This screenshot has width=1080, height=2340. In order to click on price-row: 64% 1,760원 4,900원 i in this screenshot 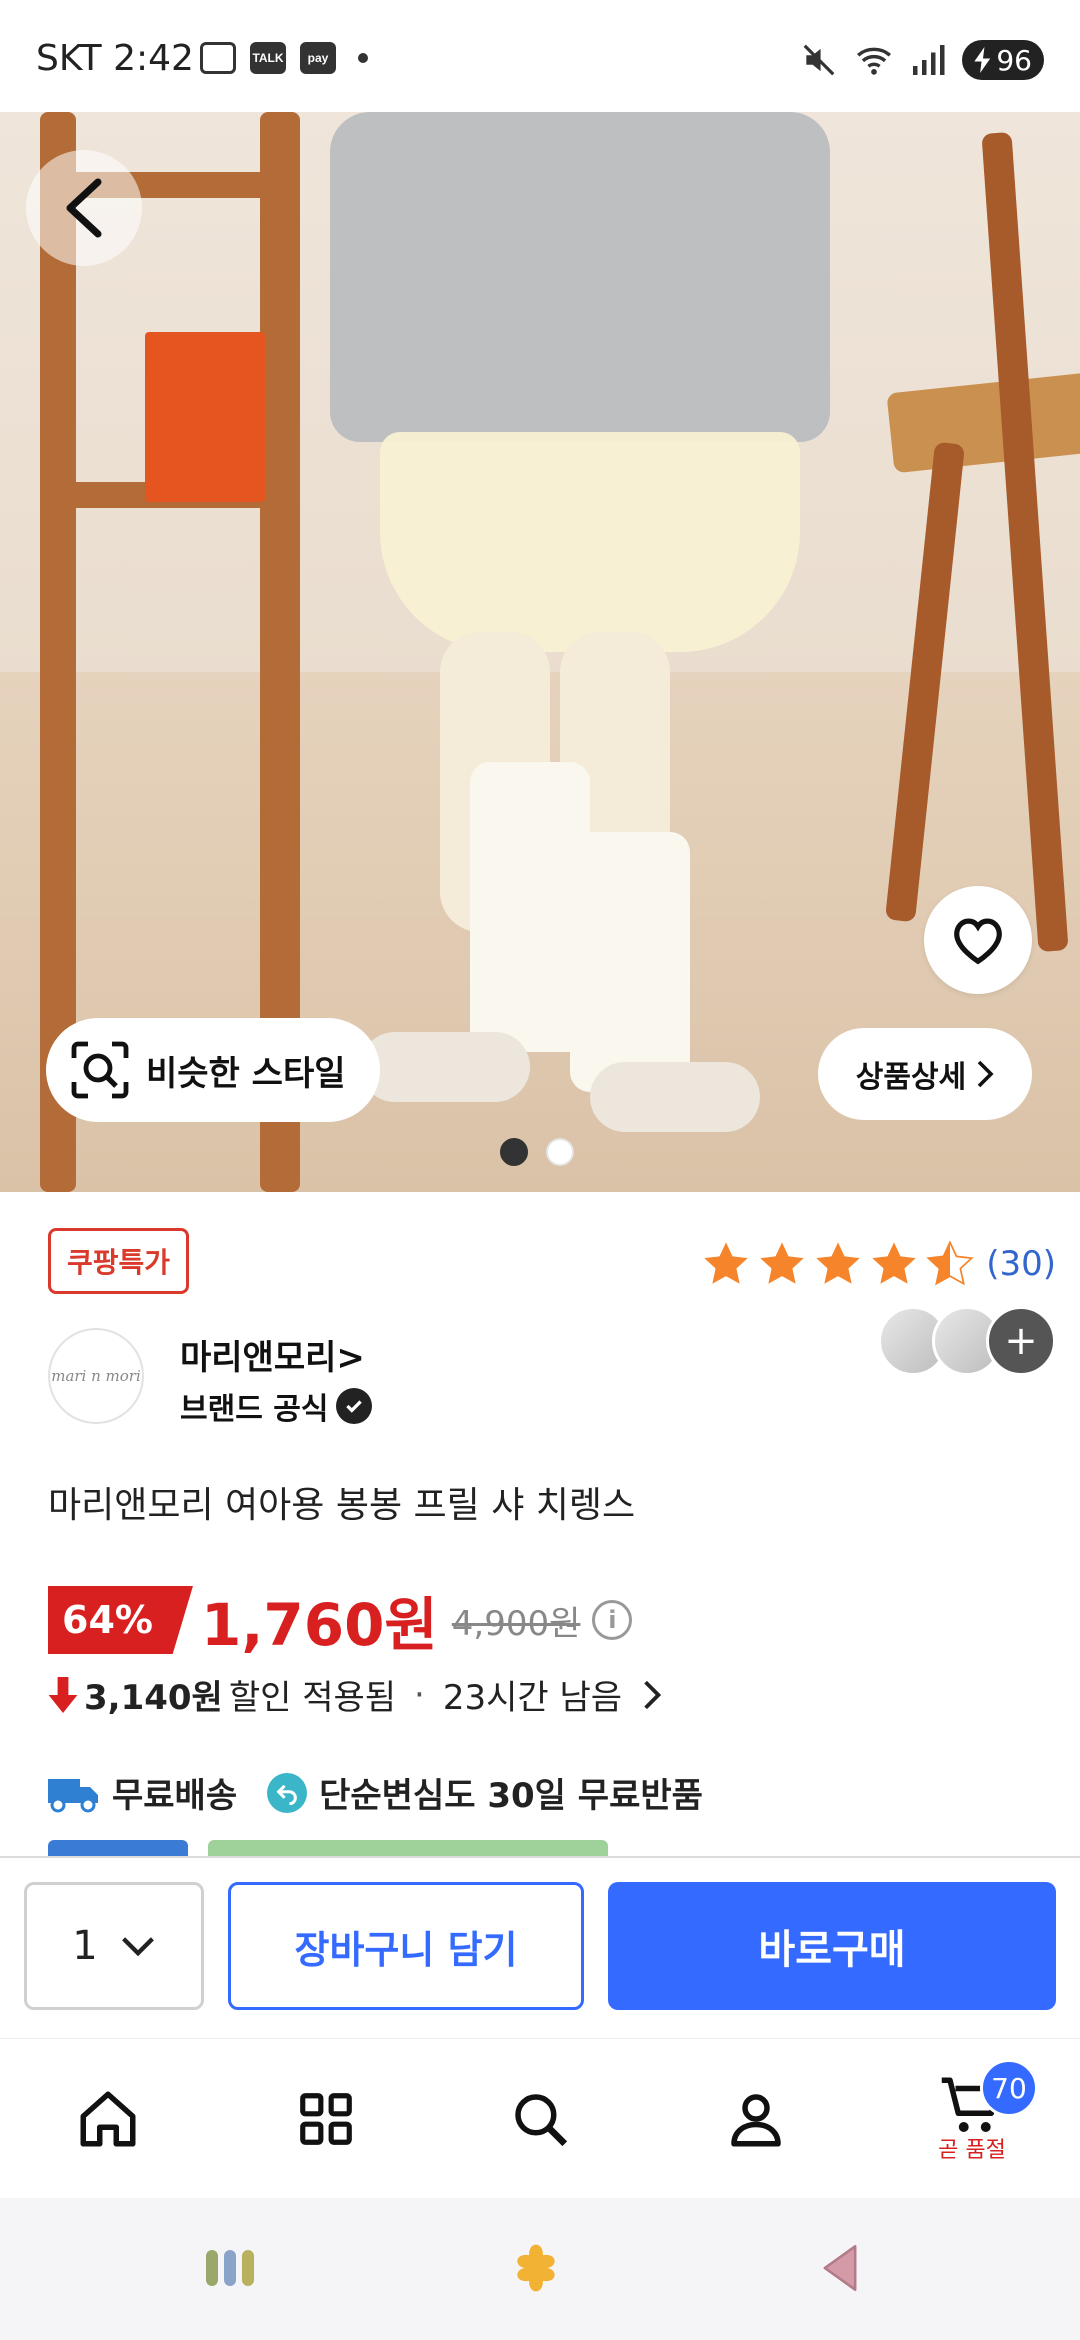, I will do `click(340, 1620)`.